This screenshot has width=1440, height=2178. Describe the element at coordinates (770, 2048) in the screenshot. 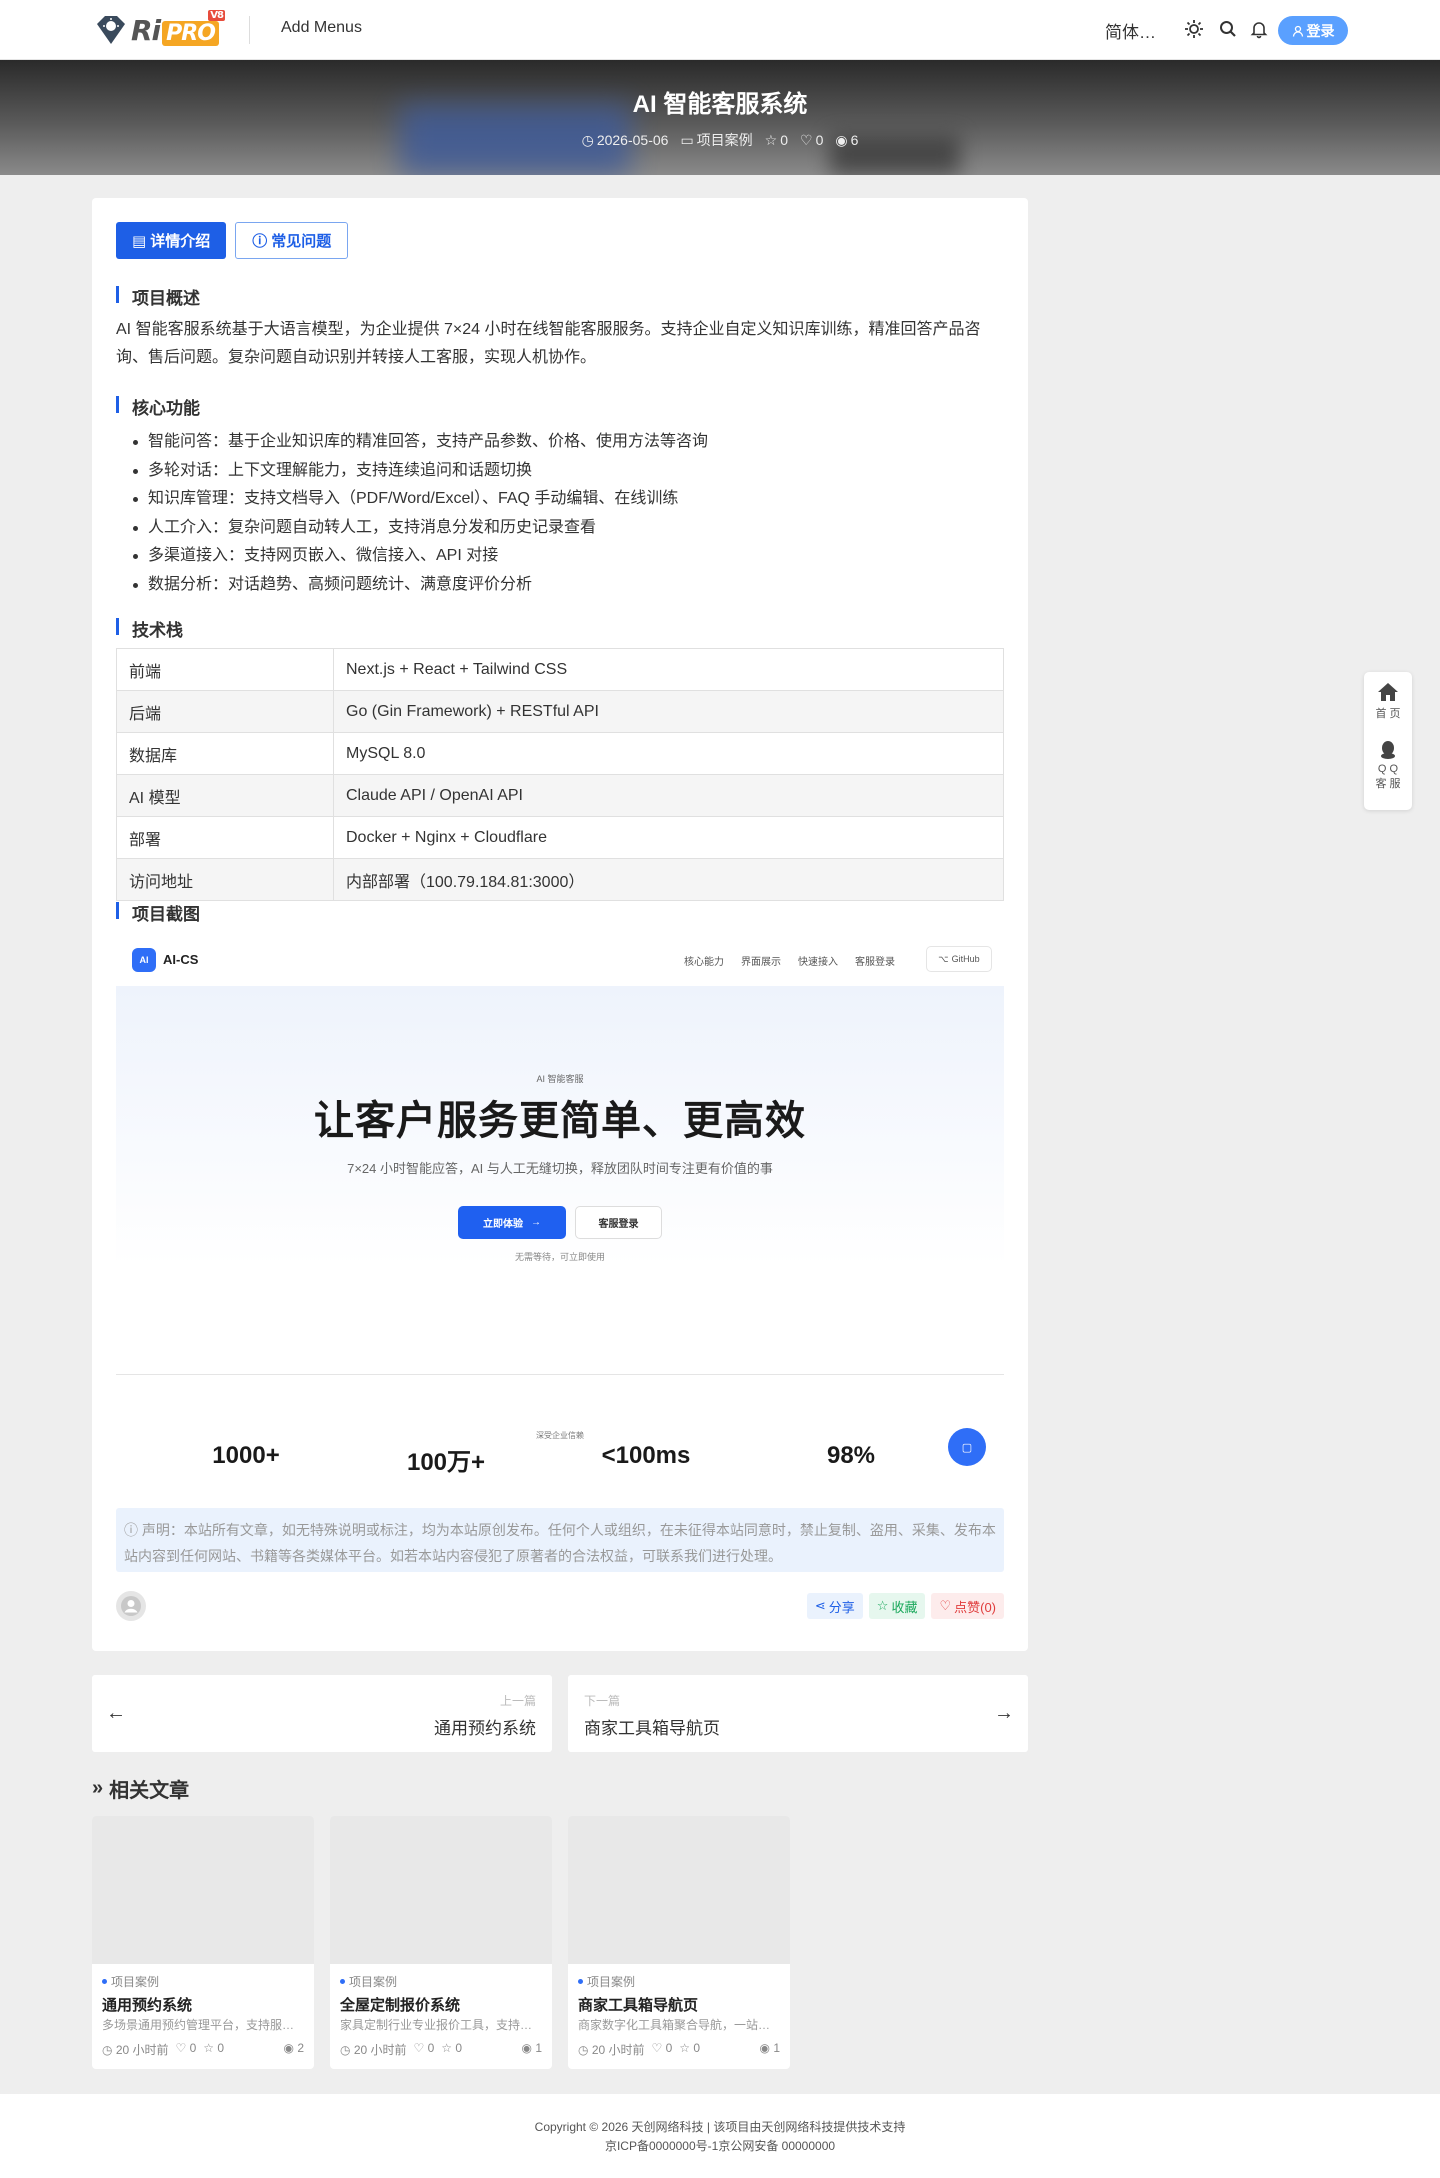

I see `eye-icon: ◉ 1` at that location.